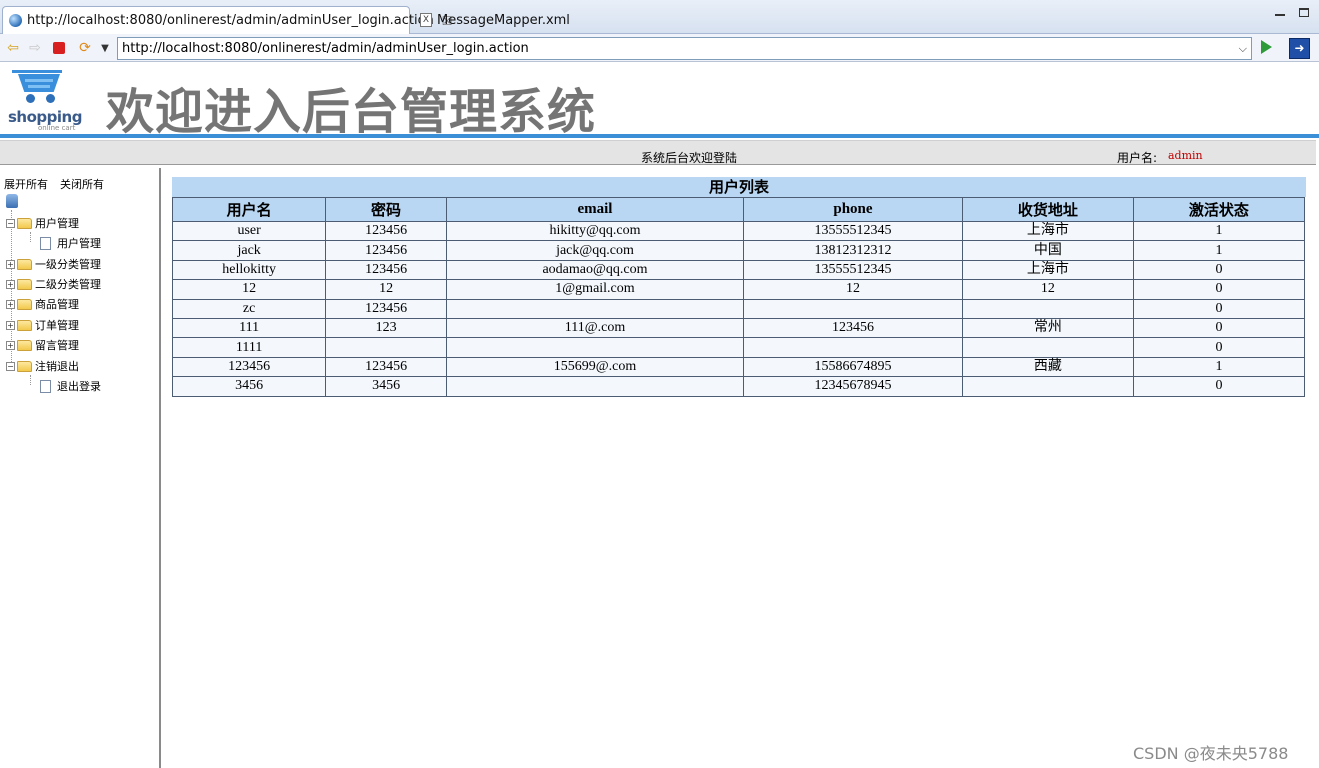 This screenshot has height=768, width=1319. Describe the element at coordinates (42, 304) in the screenshot. I see `sidebar-item-products: + 商品管理` at that location.